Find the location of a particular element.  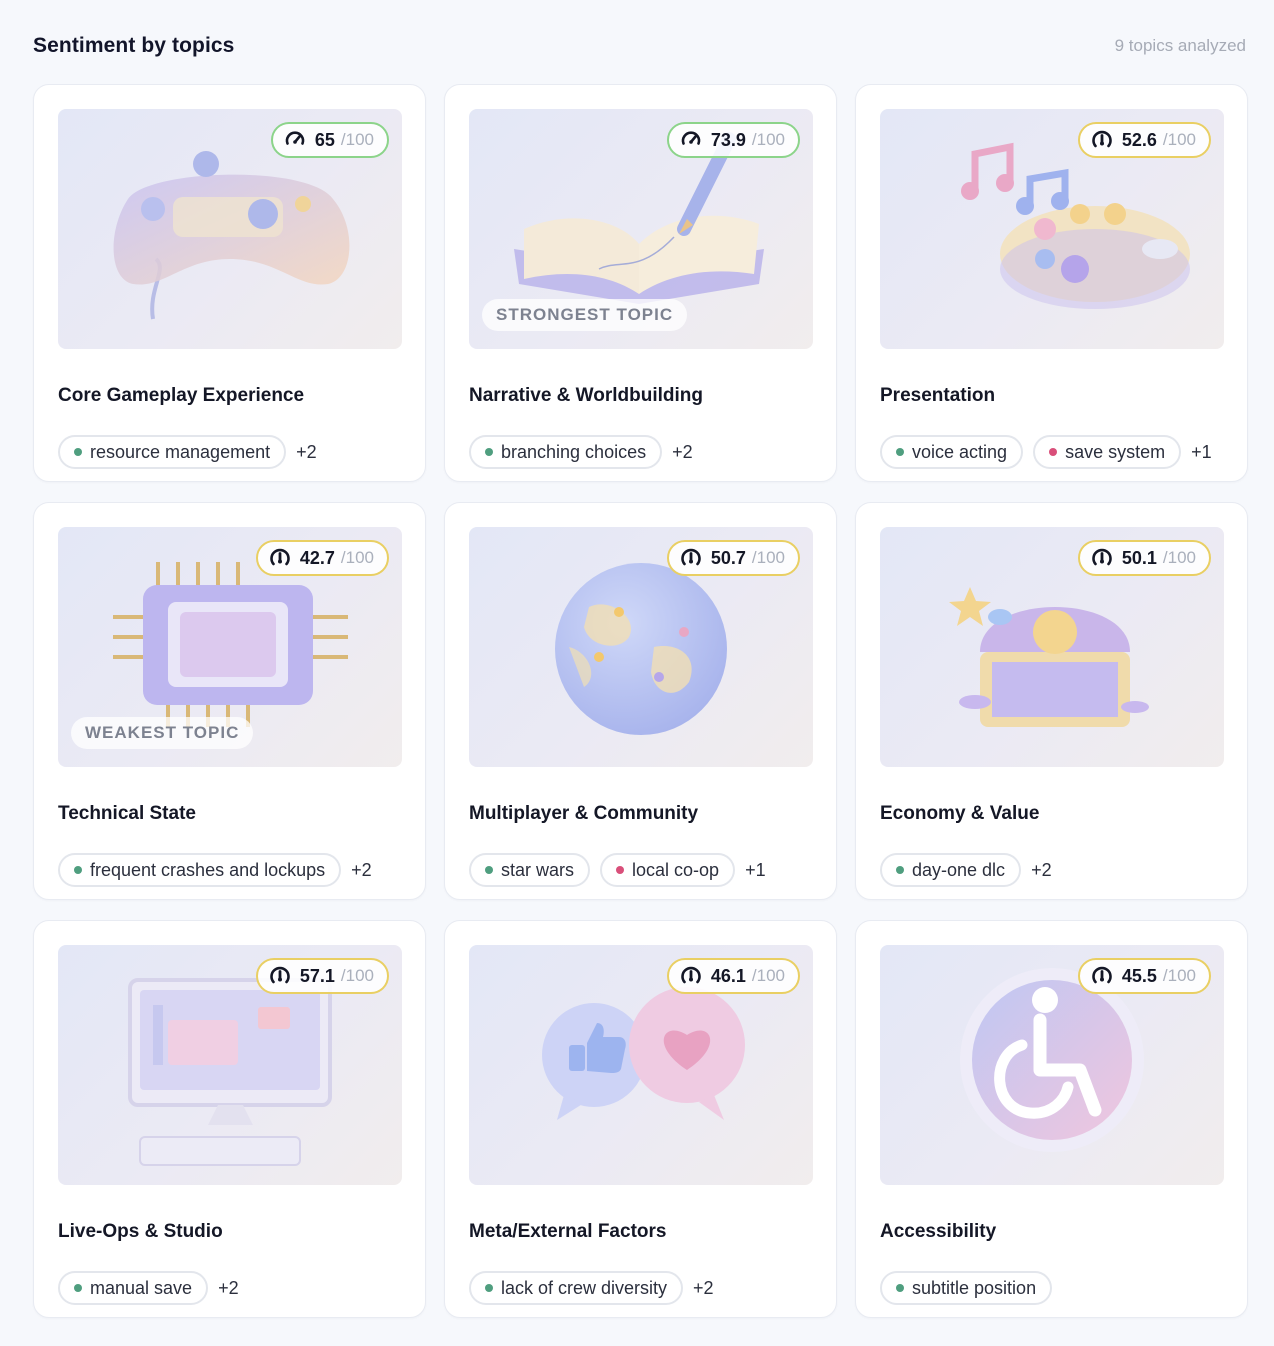

topic-tags: subtitle position is located at coordinates (966, 1288).